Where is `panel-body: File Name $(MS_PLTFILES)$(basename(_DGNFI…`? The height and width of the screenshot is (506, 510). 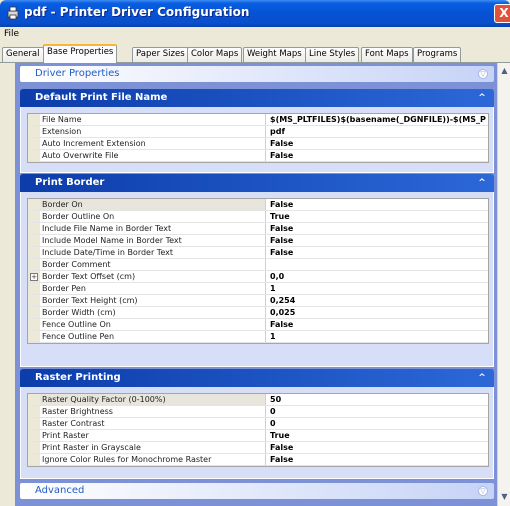 panel-body: File Name $(MS_PLTFILES)$(basename(_DGNFI… is located at coordinates (257, 140).